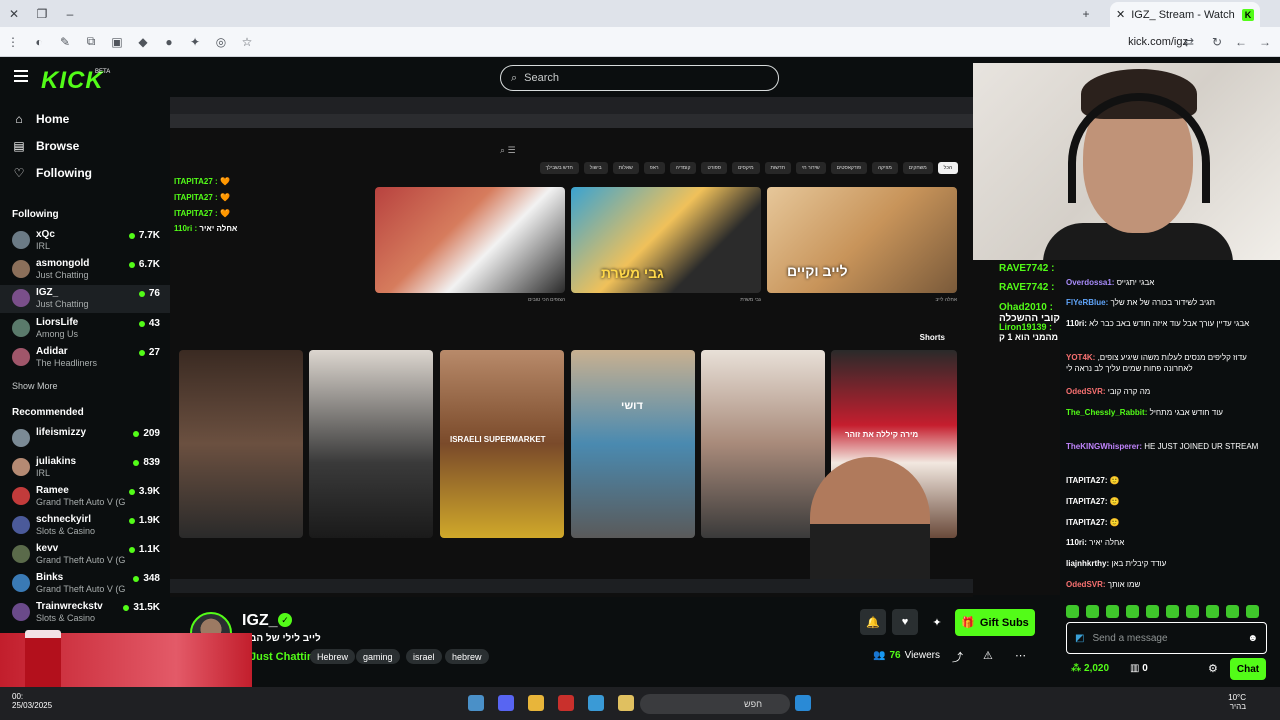  Describe the element at coordinates (424, 656) in the screenshot. I see `stream-tag: israel` at that location.